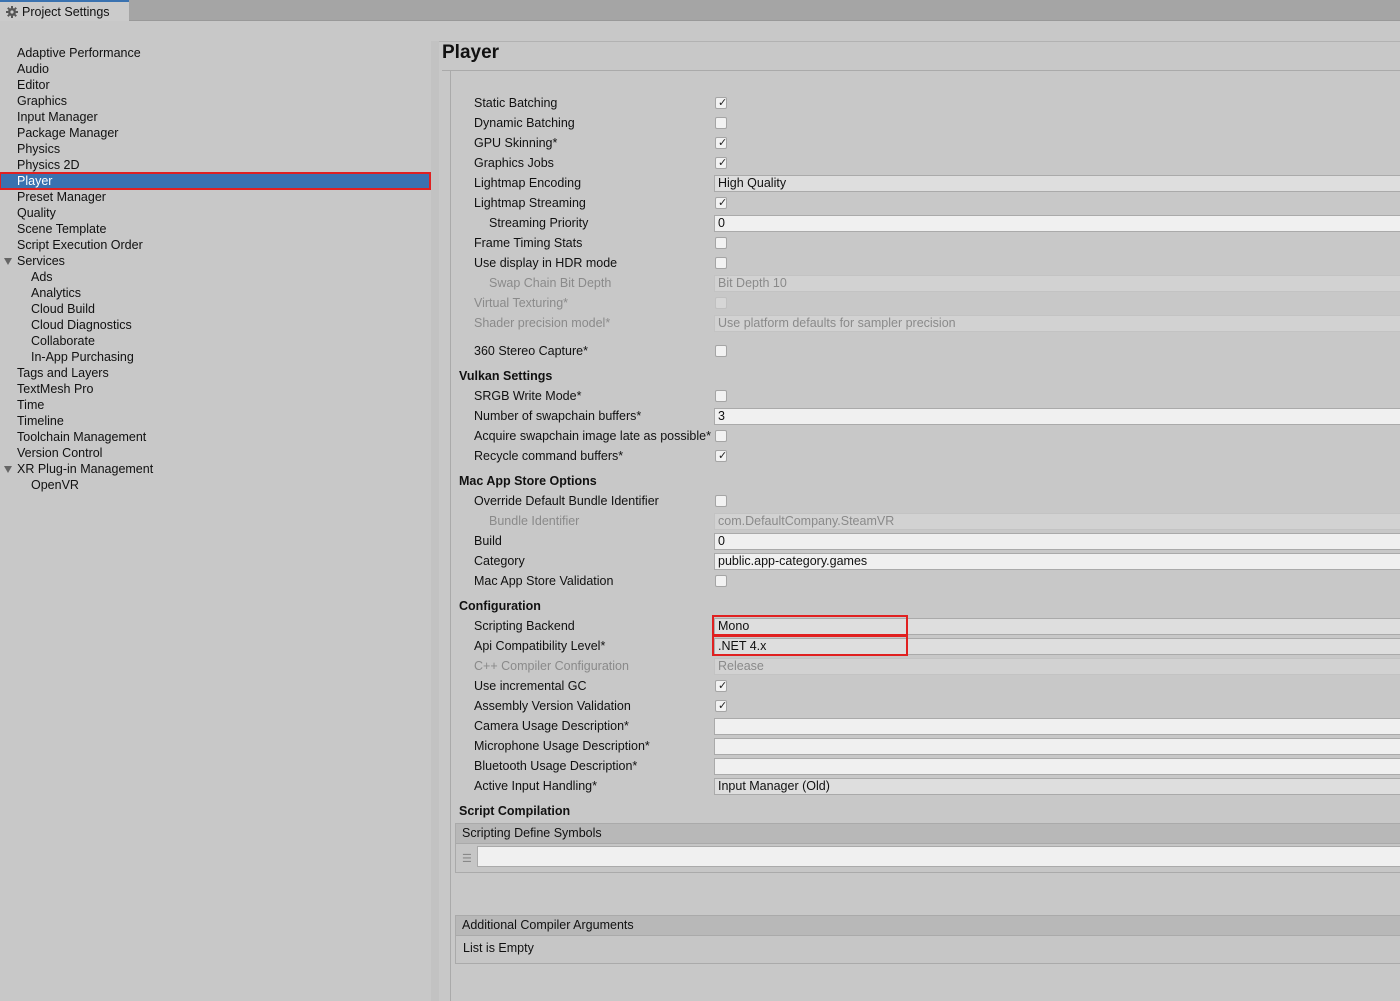 The image size is (1400, 1001). I want to click on streaming-priority-input: 0, so click(1057, 223).